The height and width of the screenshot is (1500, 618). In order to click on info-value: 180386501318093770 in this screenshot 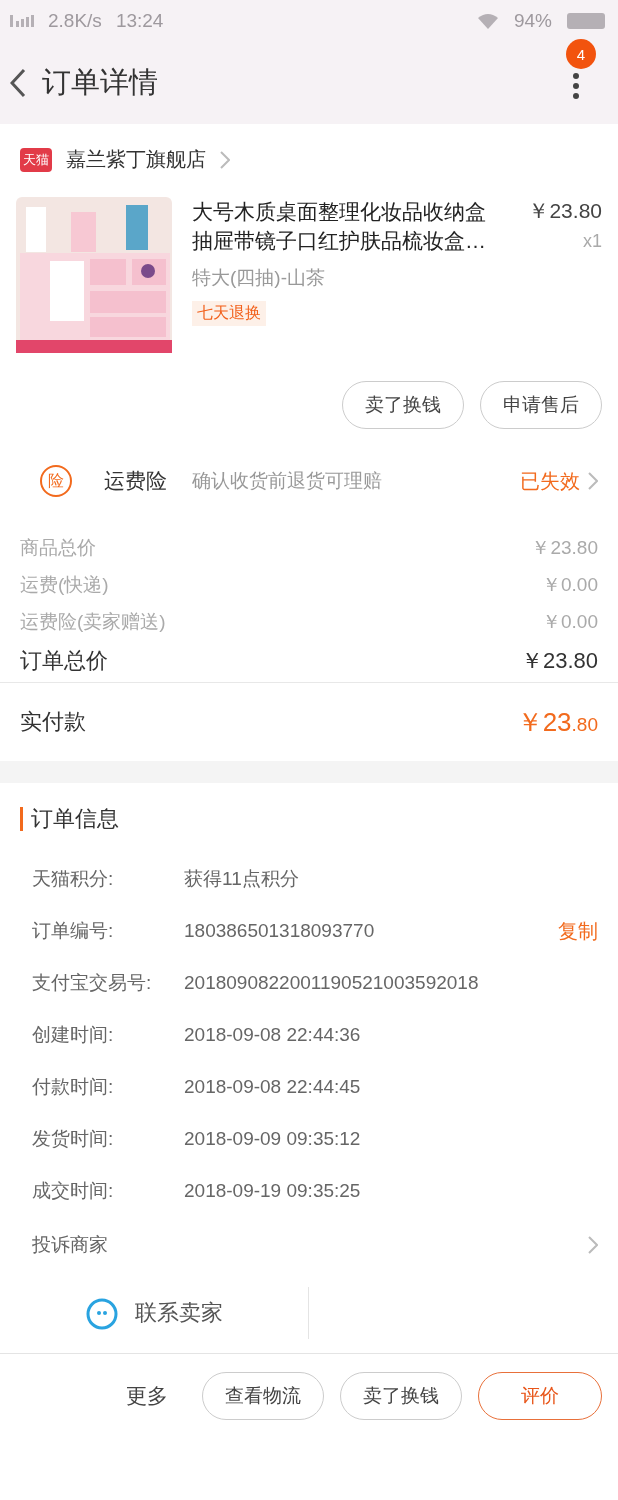, I will do `click(280, 931)`.